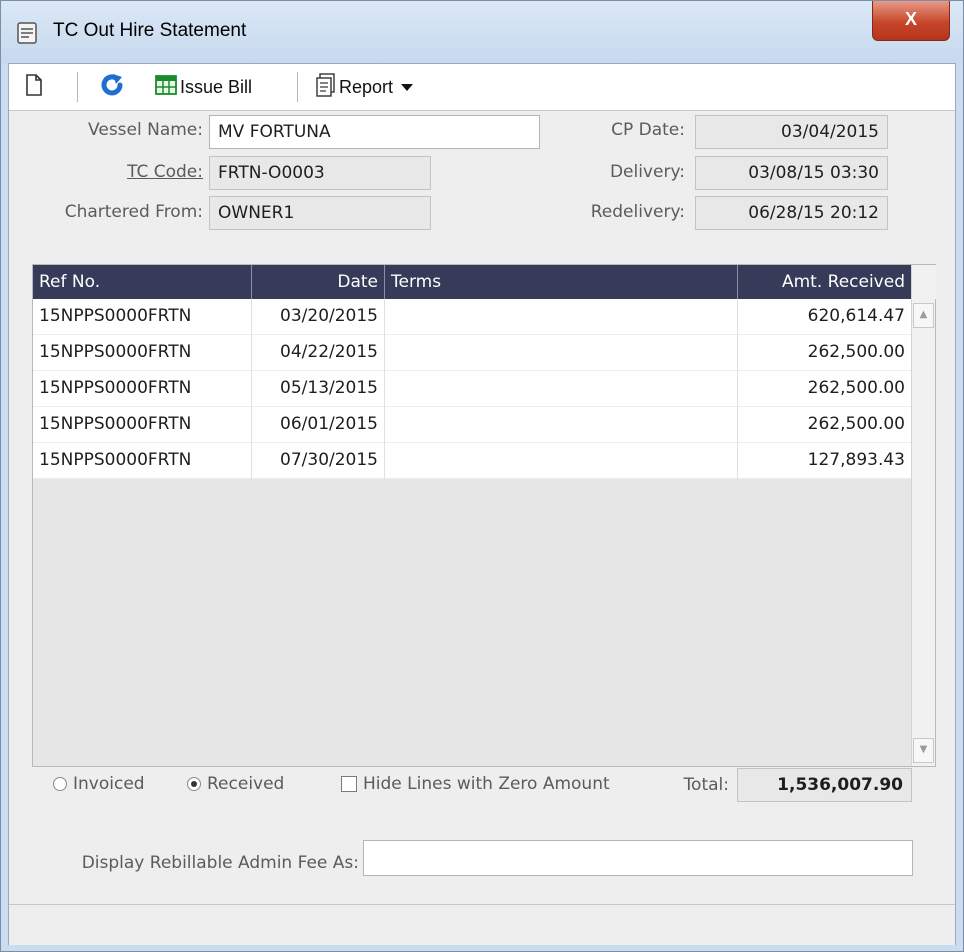  Describe the element at coordinates (145, 130) in the screenshot. I see `vessel-name-label: Vessel Name:` at that location.